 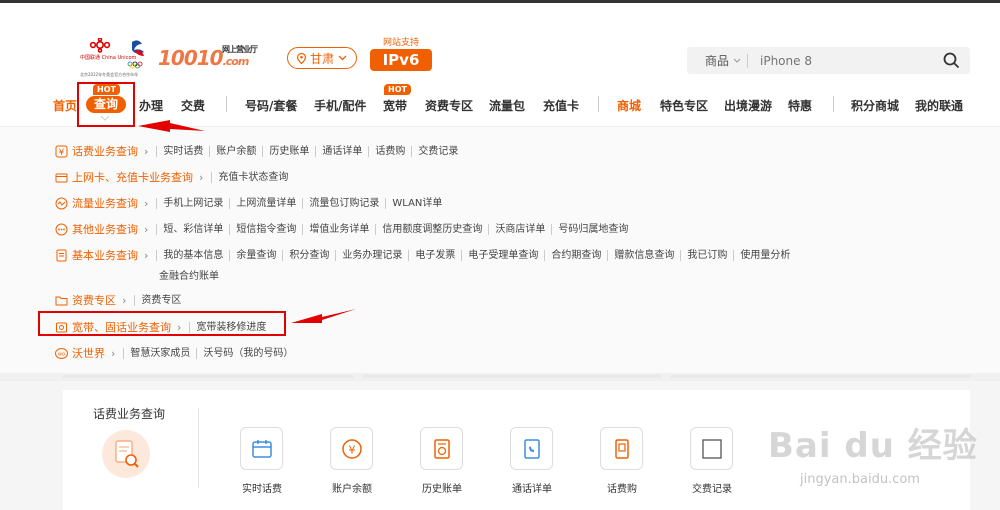 What do you see at coordinates (629, 105) in the screenshot?
I see `nav-mall: 商城` at bounding box center [629, 105].